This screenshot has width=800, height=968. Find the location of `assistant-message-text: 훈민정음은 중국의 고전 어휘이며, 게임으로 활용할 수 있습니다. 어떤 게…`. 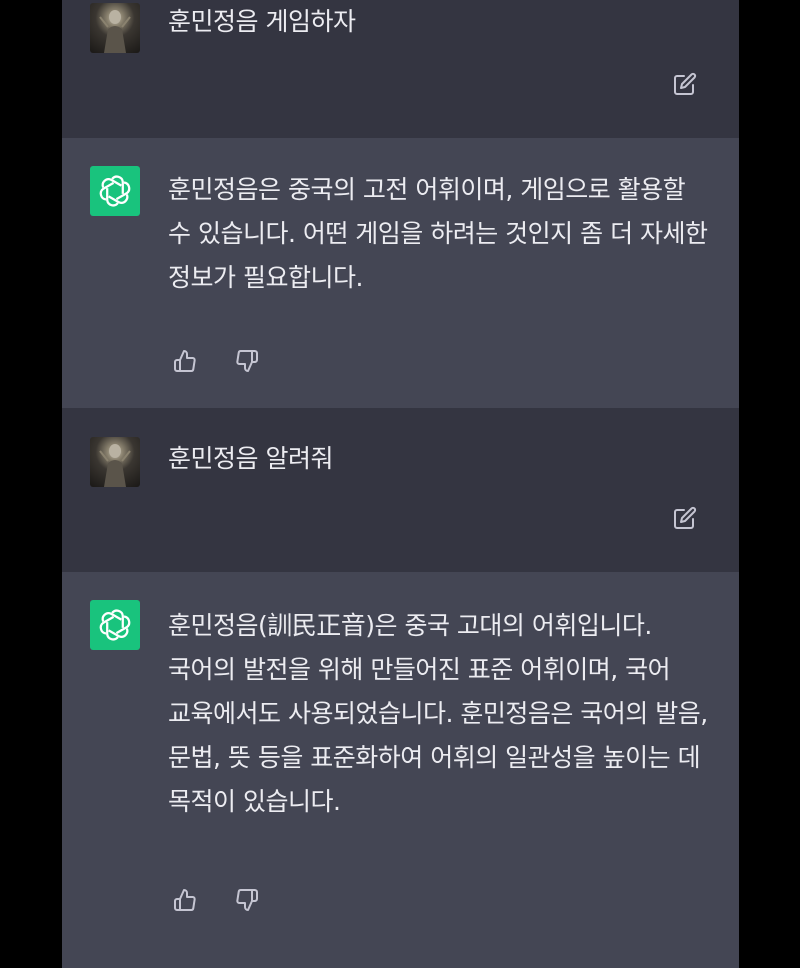

assistant-message-text: 훈민정음은 중국의 고전 어휘이며, 게임으로 활용할 수 있습니다. 어떤 게… is located at coordinates (438, 233).